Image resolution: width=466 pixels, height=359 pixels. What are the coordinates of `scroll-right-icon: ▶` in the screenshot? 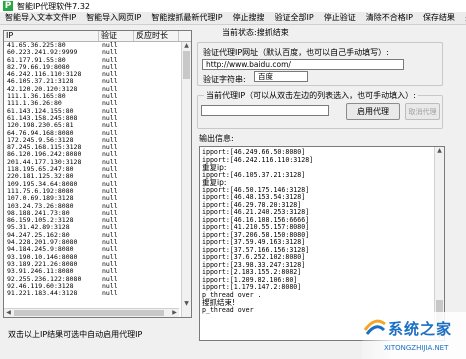 It's located at (174, 313).